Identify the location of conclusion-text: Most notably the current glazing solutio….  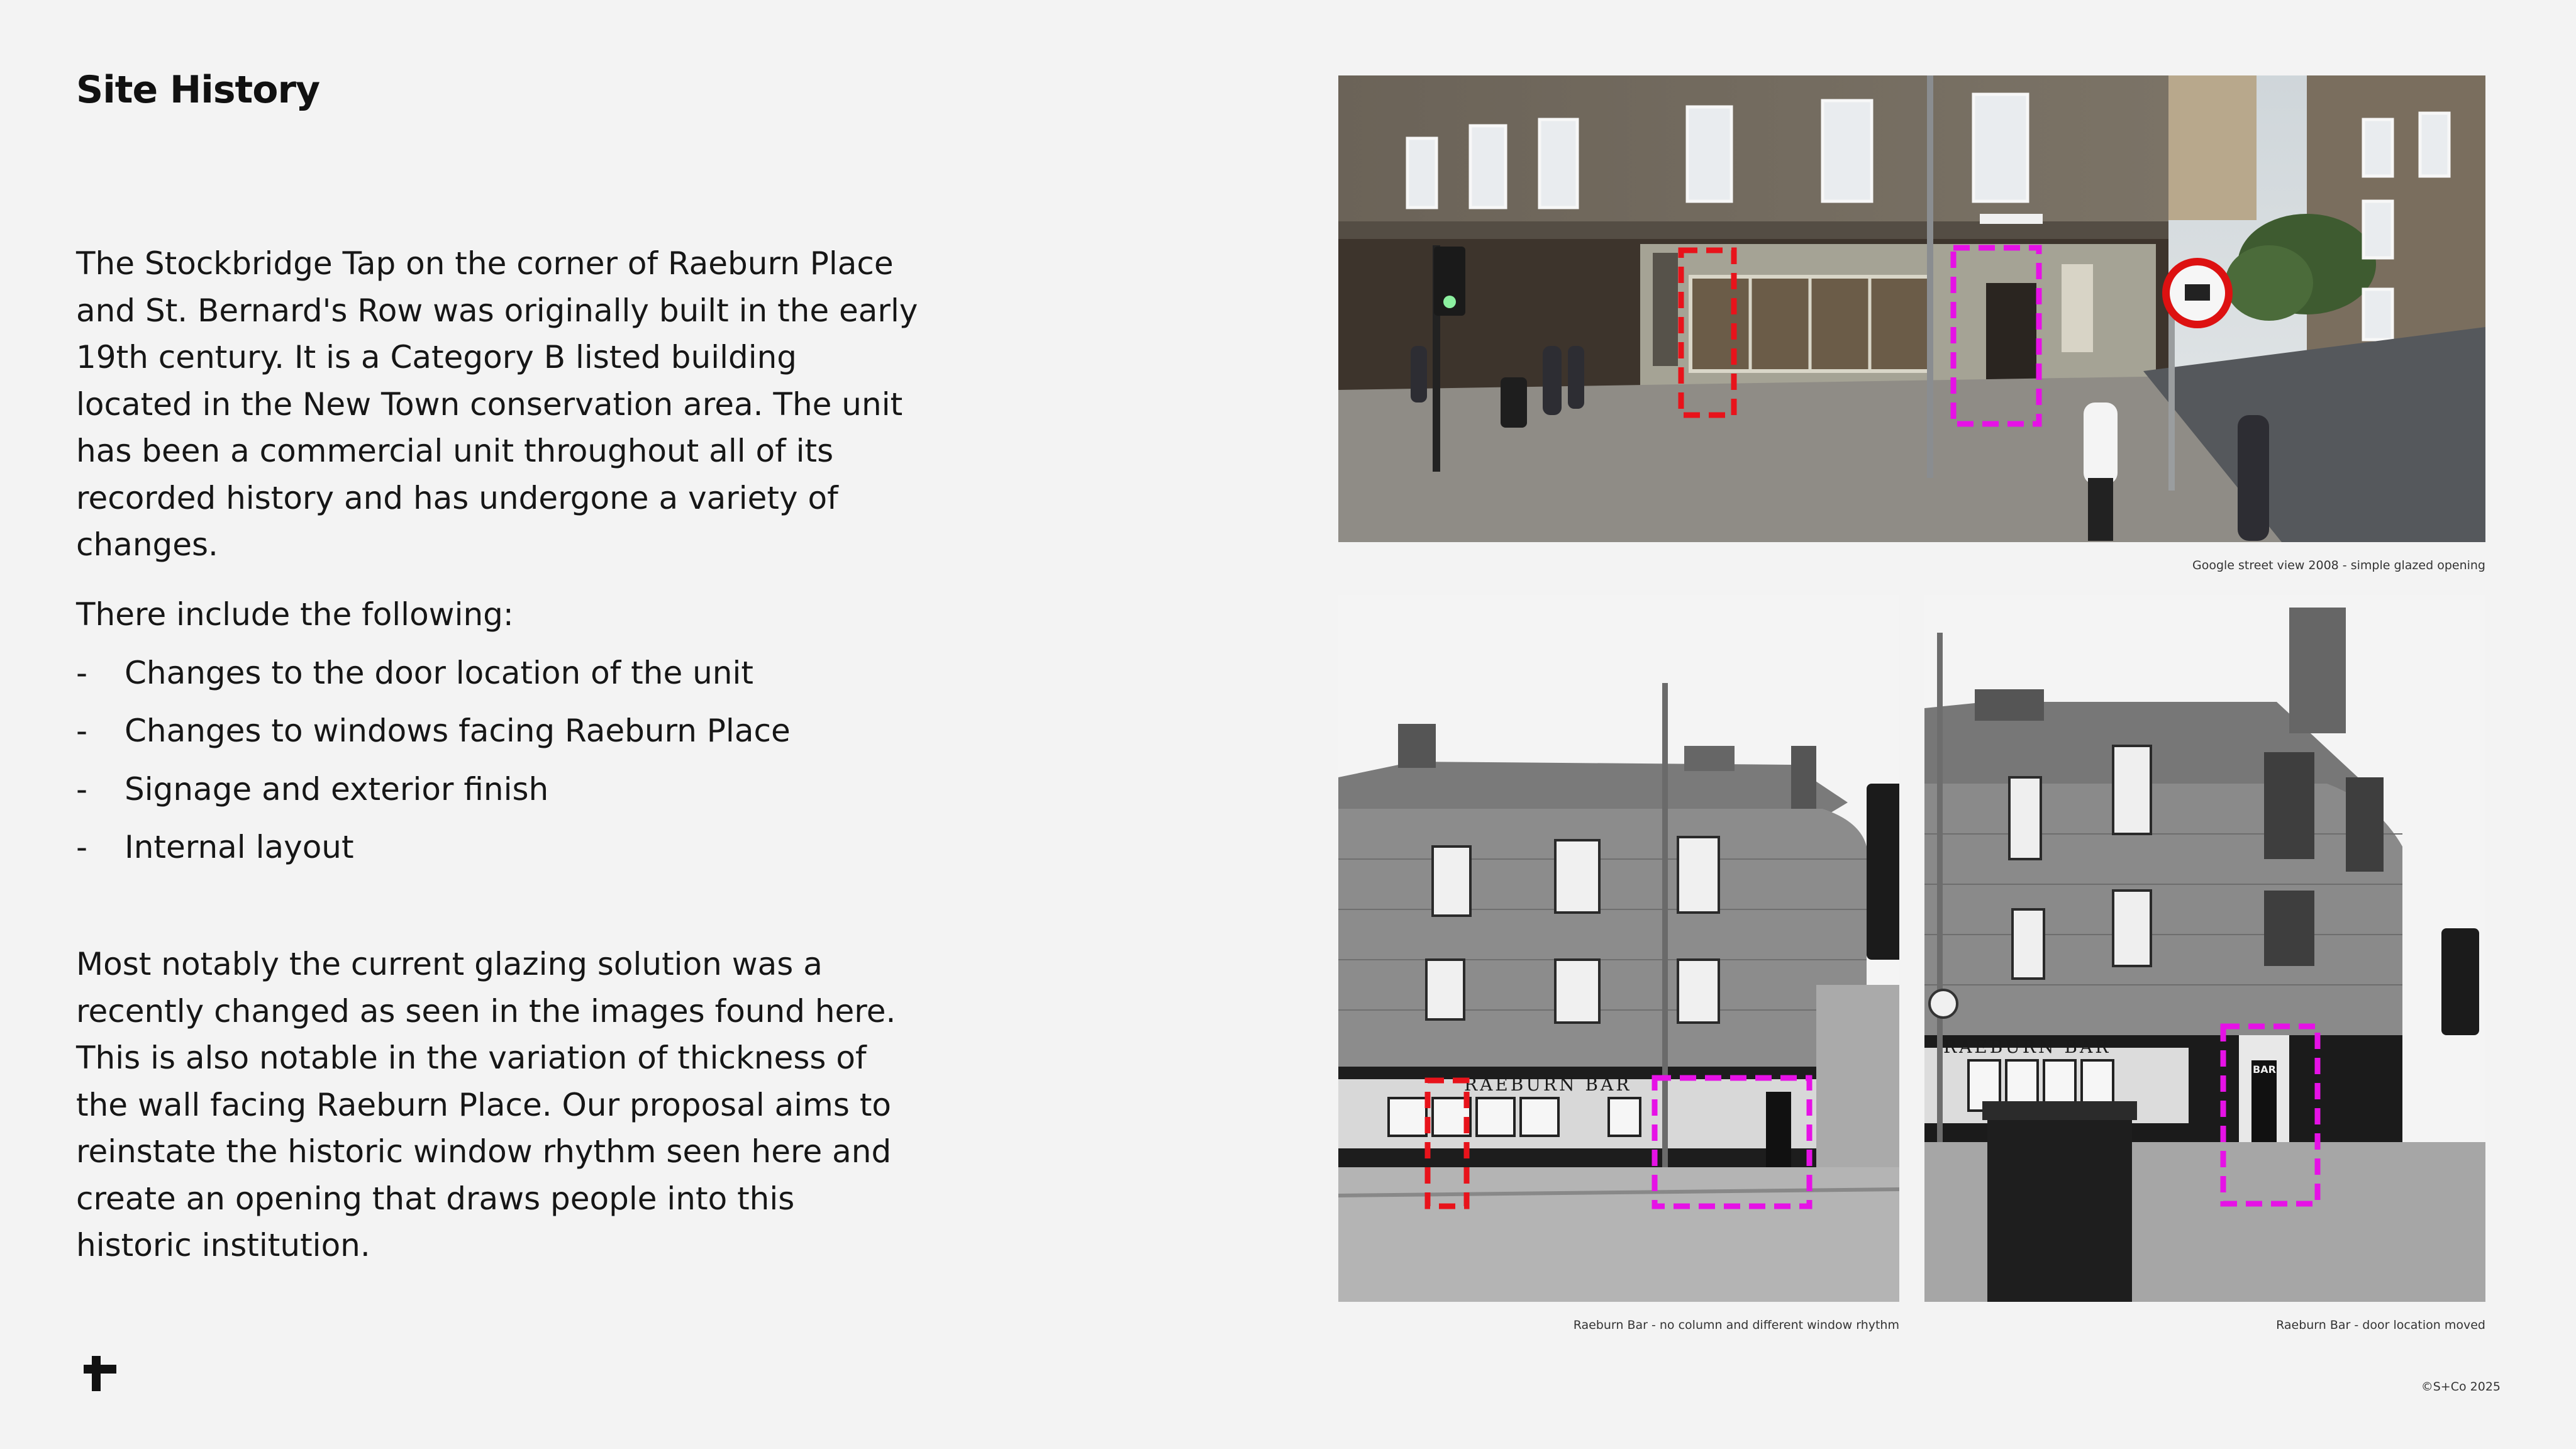
(486, 1104).